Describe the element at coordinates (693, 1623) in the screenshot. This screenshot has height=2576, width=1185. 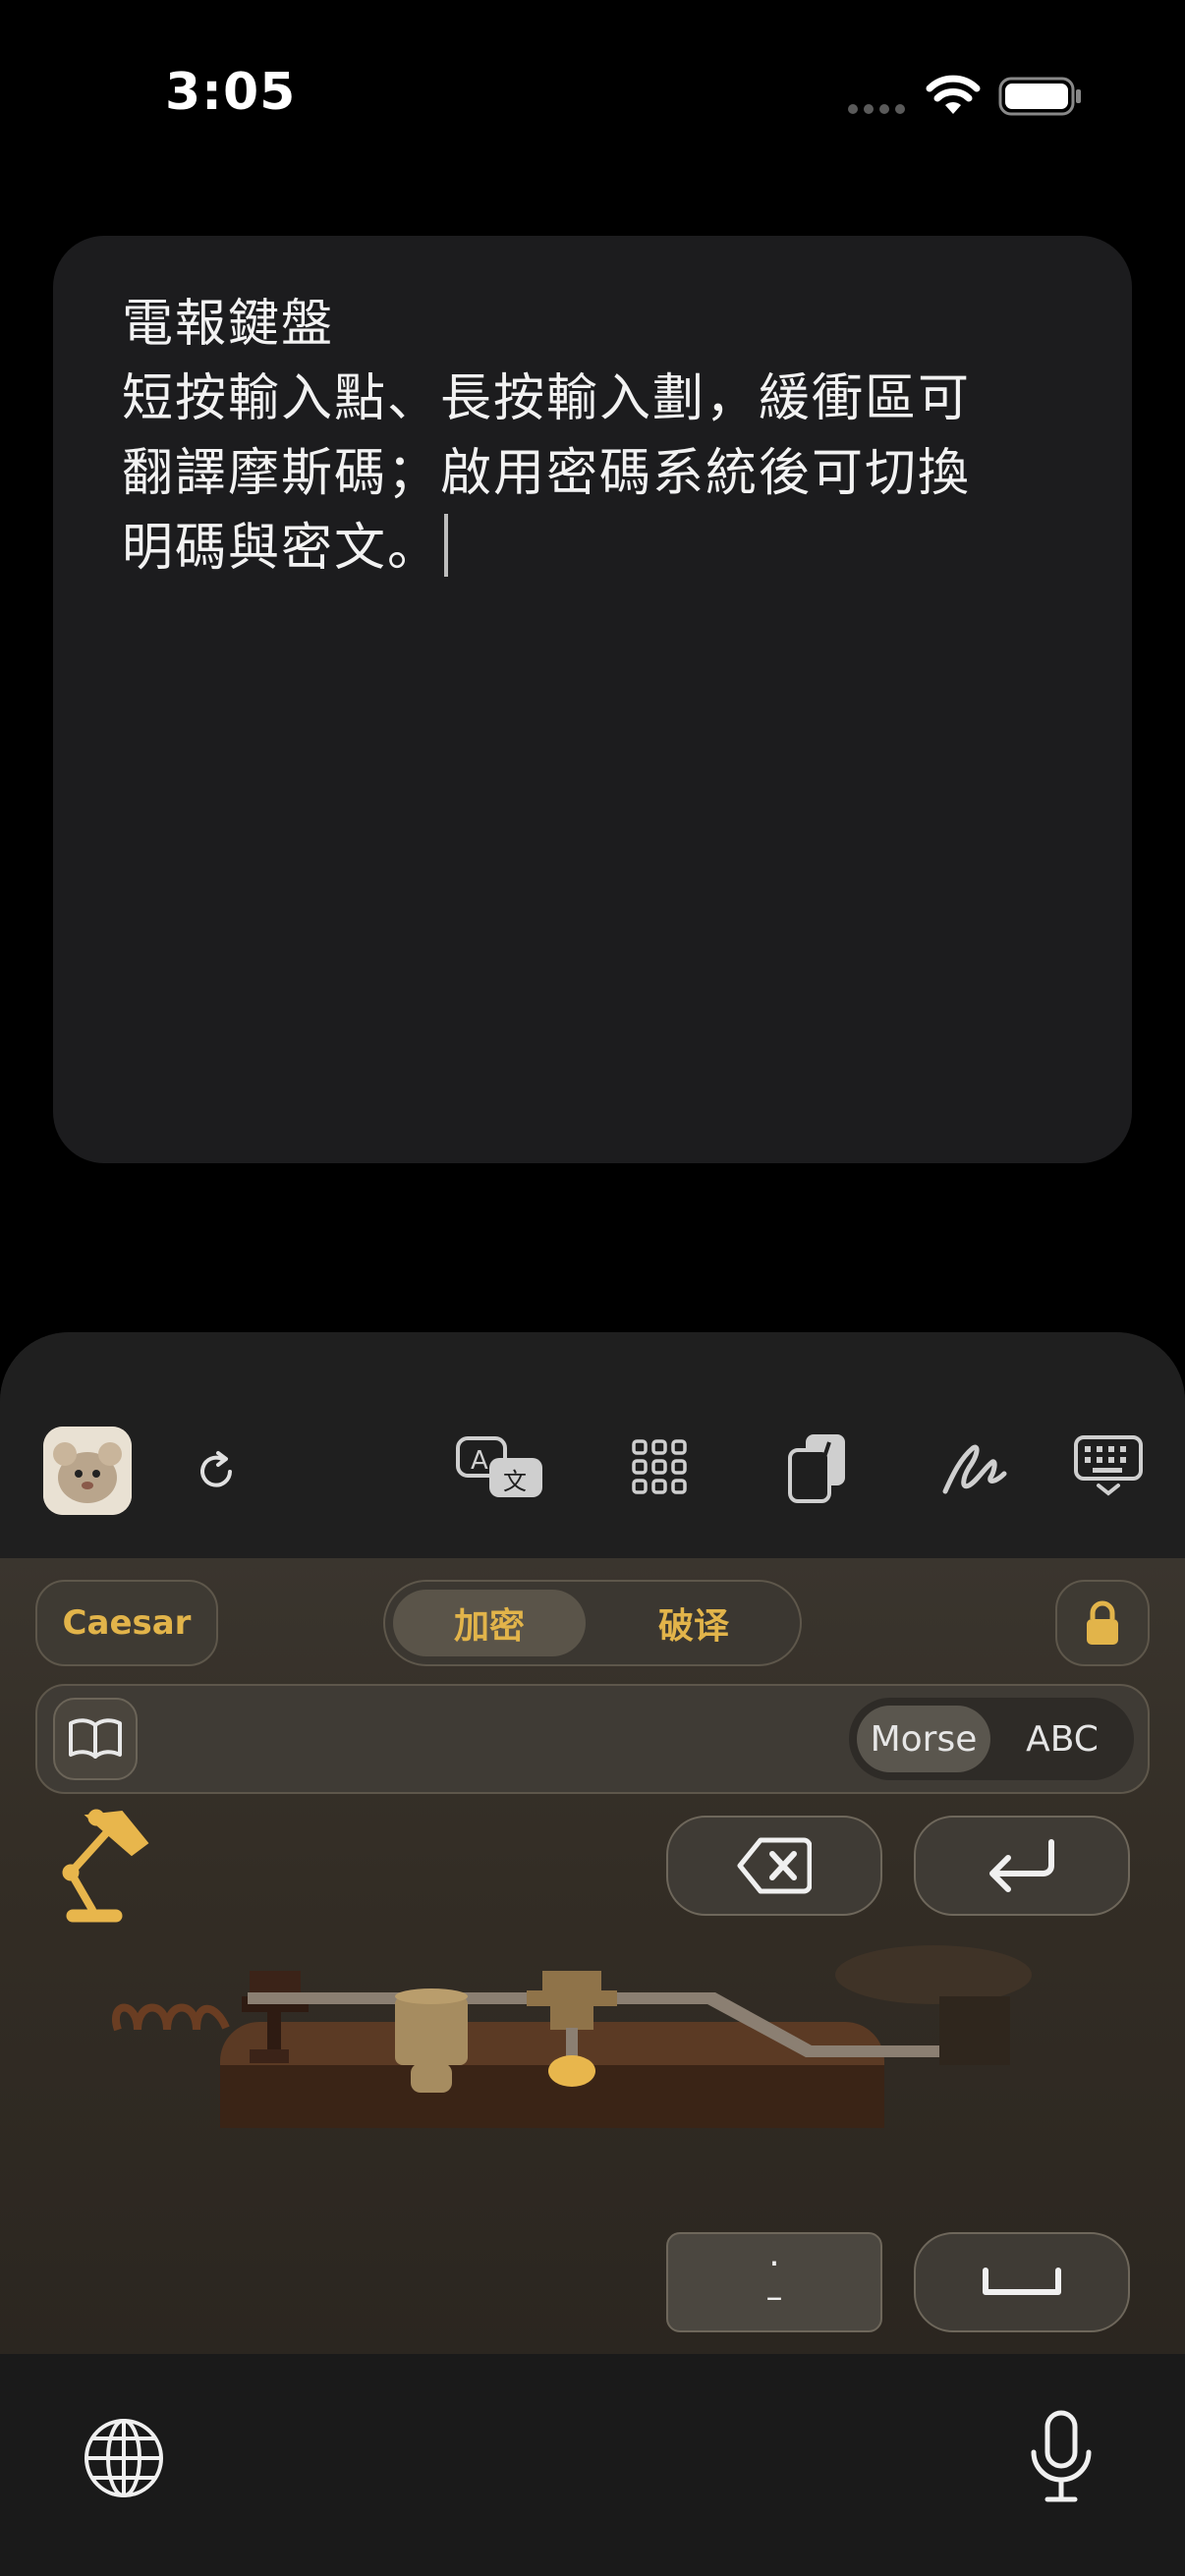
I see `decrypt-tab: 破译` at that location.